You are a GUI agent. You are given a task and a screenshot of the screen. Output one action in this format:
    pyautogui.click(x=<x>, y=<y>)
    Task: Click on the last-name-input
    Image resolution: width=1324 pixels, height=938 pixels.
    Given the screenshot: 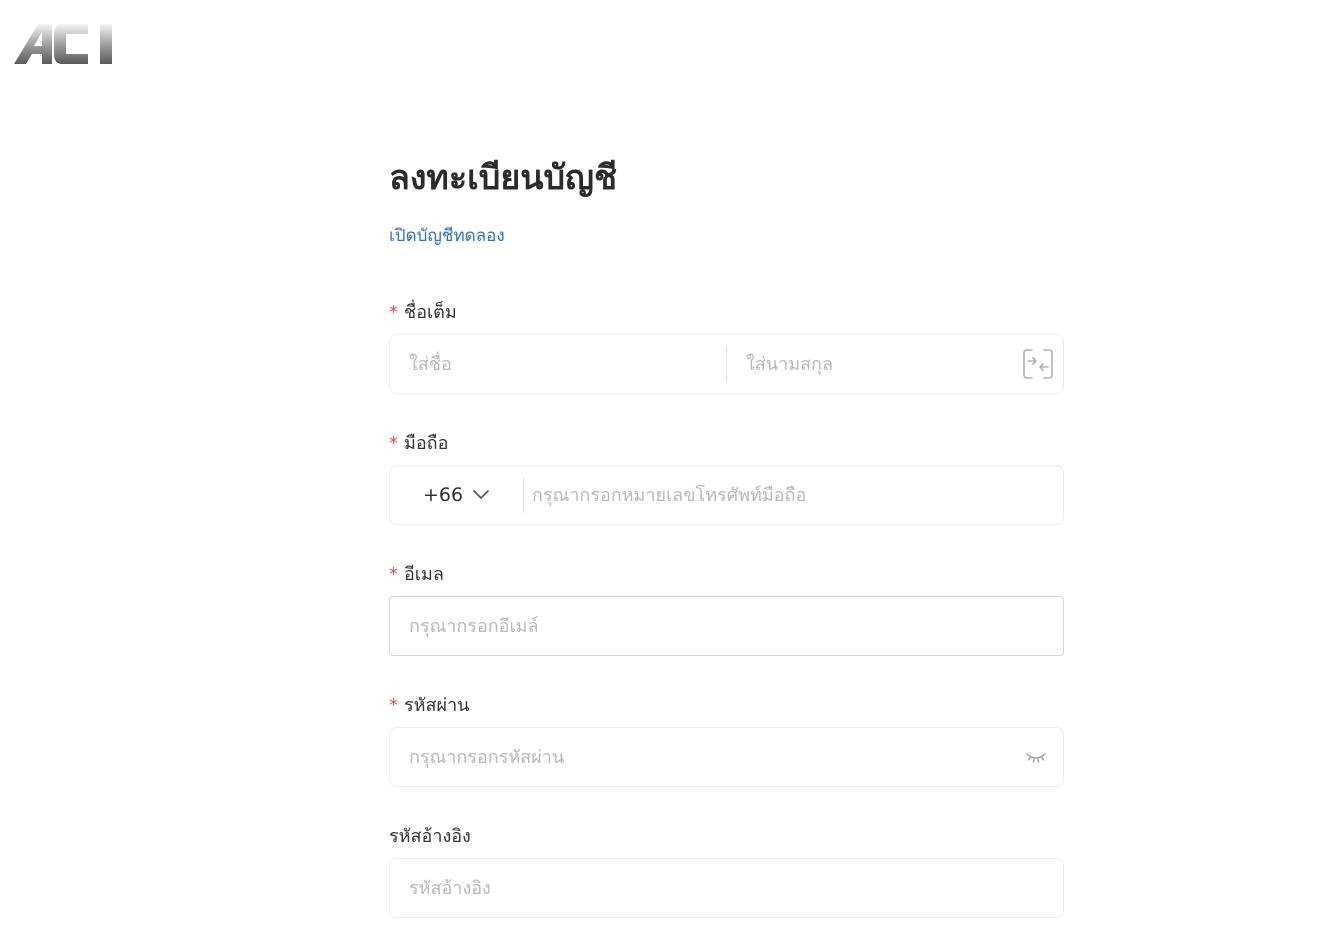 What is the action you would take?
    pyautogui.click(x=867, y=364)
    